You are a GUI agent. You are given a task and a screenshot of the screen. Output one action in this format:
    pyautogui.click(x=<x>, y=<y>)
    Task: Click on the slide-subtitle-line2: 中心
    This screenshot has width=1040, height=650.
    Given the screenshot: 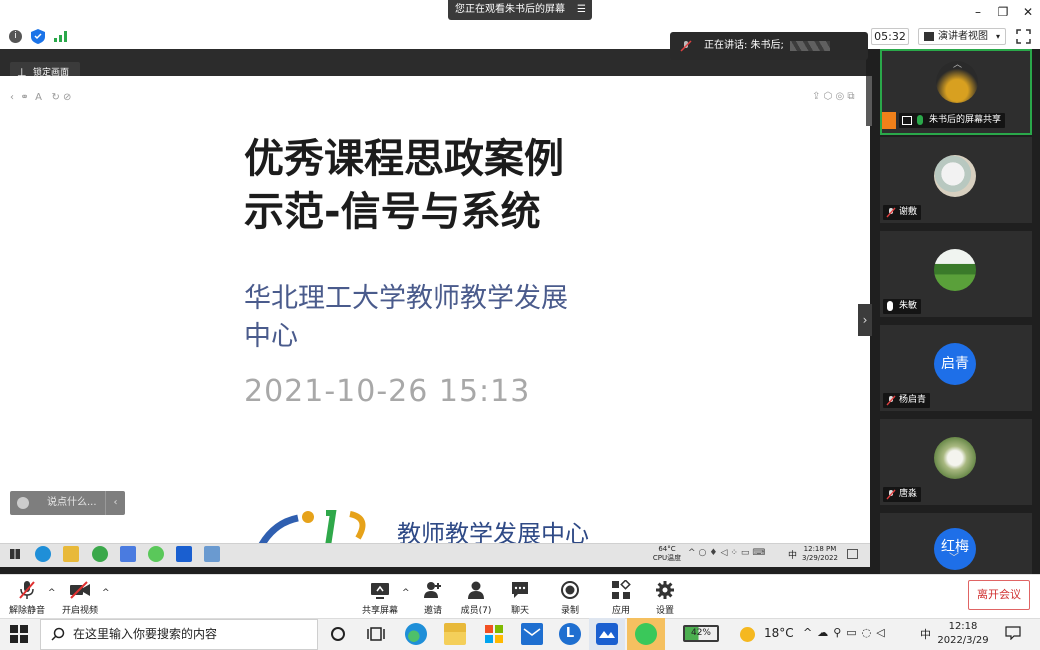 What is the action you would take?
    pyautogui.click(x=271, y=336)
    